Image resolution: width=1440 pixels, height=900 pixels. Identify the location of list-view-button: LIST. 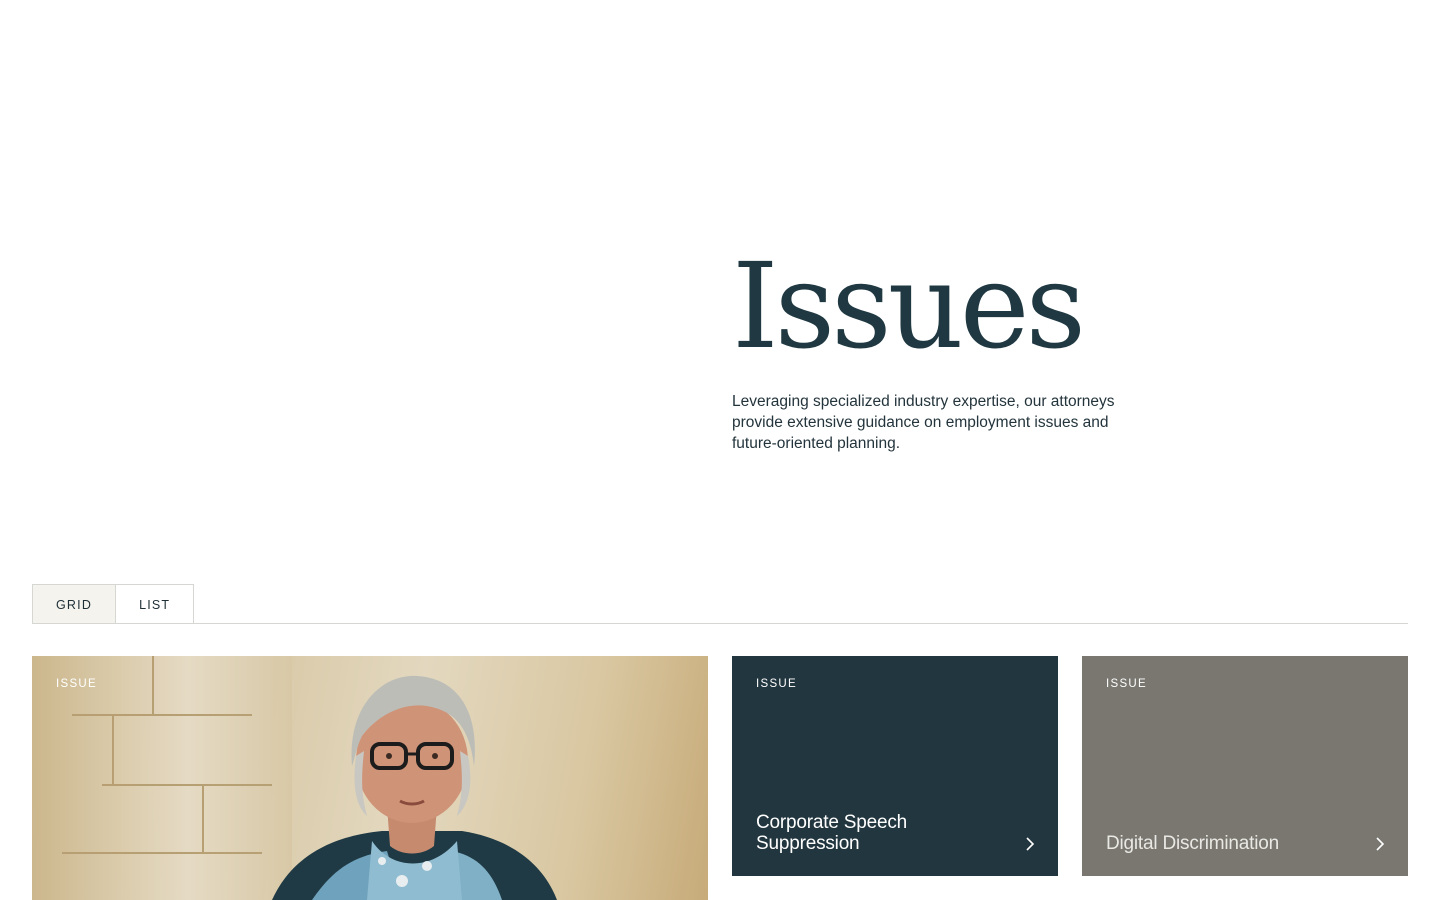
(155, 604).